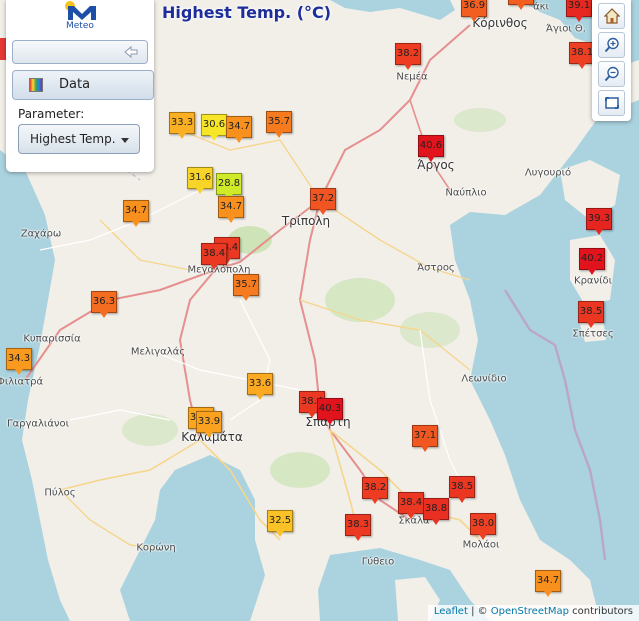  I want to click on station-temperature: 38.0, so click(483, 524).